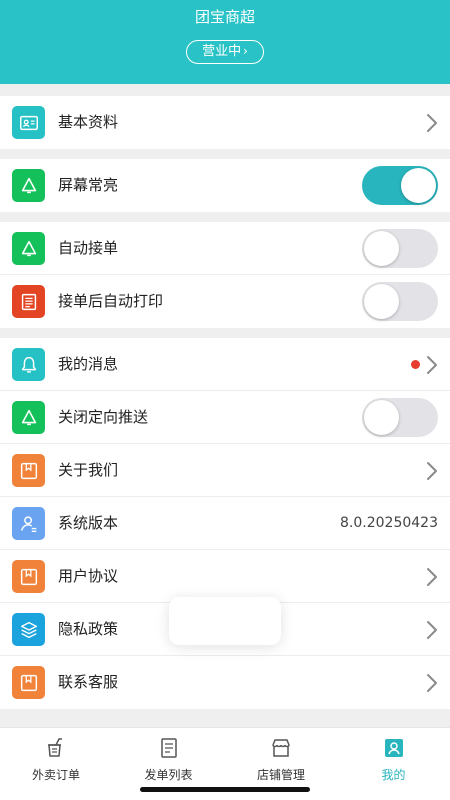 Image resolution: width=450 pixels, height=800 pixels. What do you see at coordinates (56, 764) in the screenshot?
I see `tab-item: 外卖订单` at bounding box center [56, 764].